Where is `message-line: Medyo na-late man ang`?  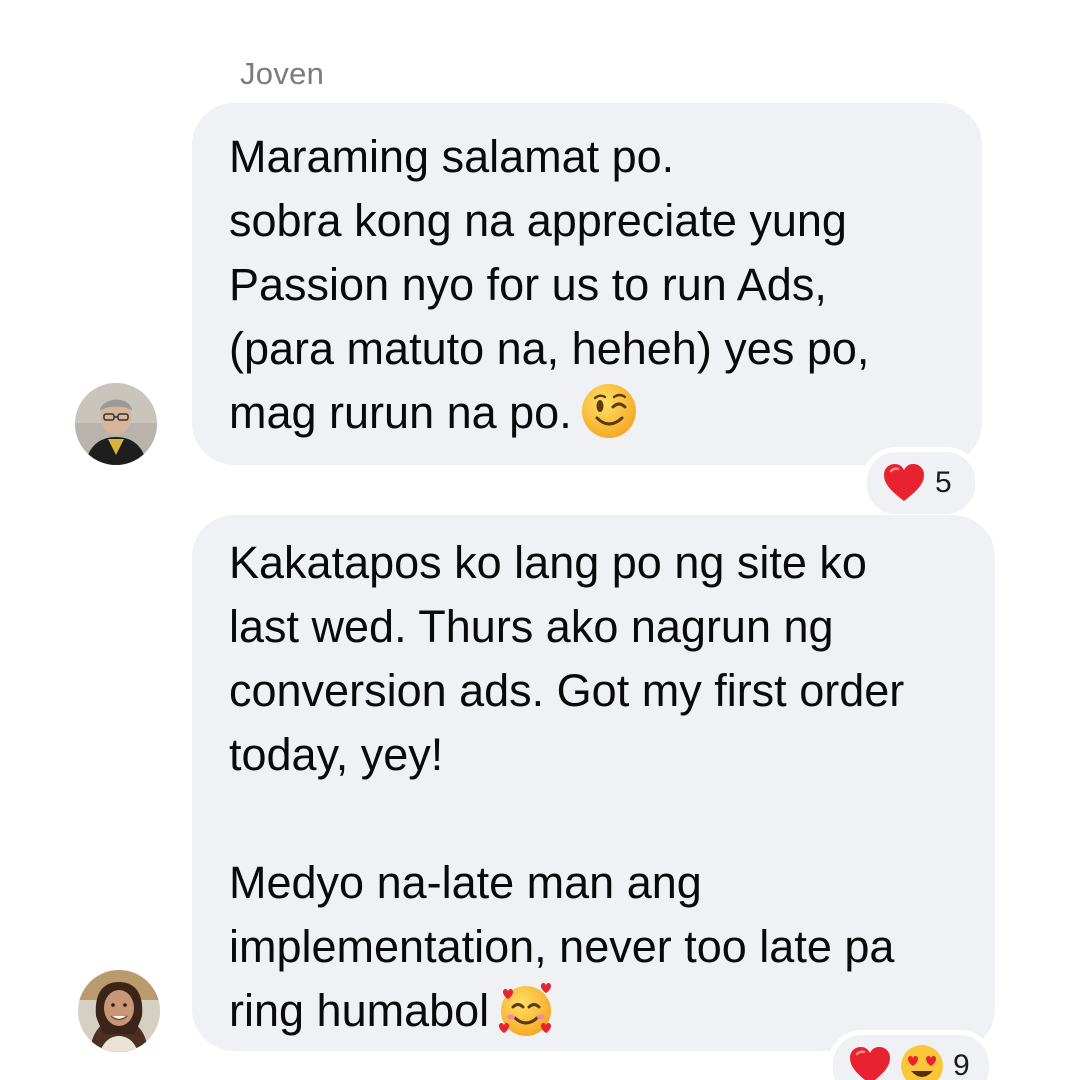 message-line: Medyo na-late man ang is located at coordinates (465, 882).